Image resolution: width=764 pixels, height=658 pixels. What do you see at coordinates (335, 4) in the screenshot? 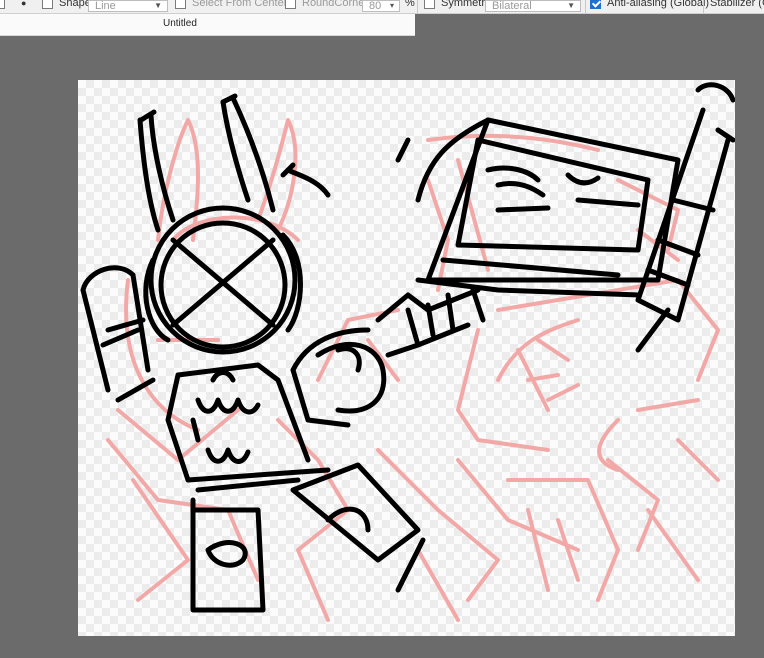
I see `roundcorner-label: RoundCorner` at bounding box center [335, 4].